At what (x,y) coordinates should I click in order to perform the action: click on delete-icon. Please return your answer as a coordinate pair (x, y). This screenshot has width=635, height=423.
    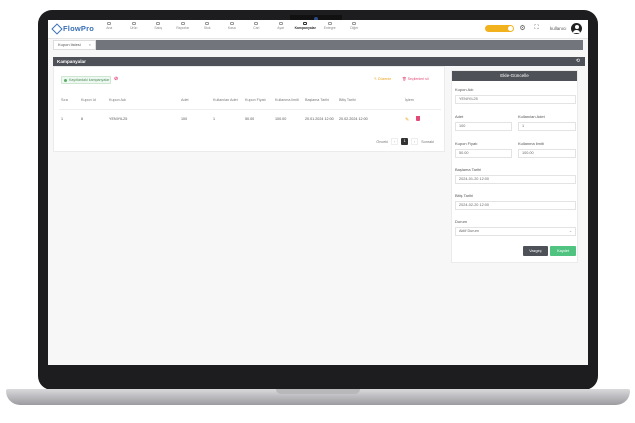
    Looking at the image, I should click on (418, 118).